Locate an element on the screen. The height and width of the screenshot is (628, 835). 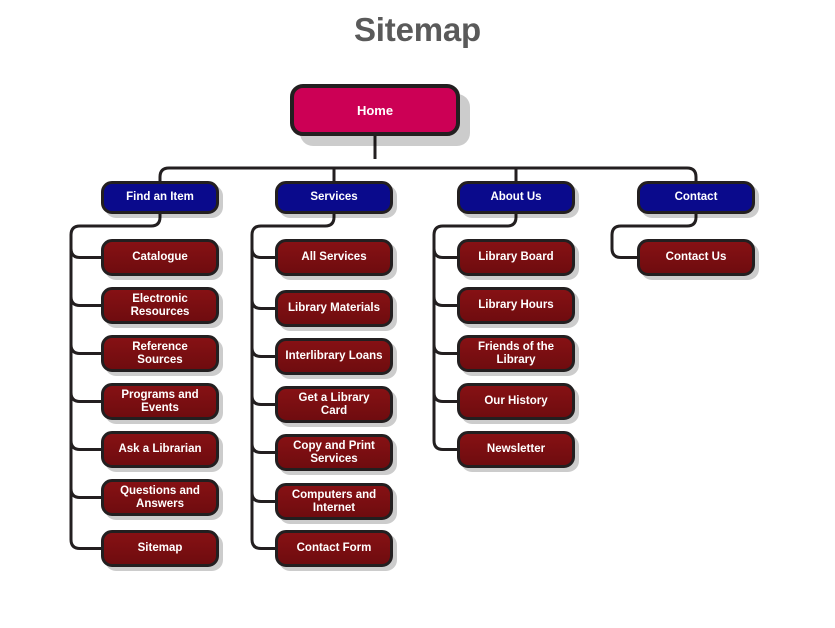
node-library-materials: Library Materials is located at coordinates (334, 308).